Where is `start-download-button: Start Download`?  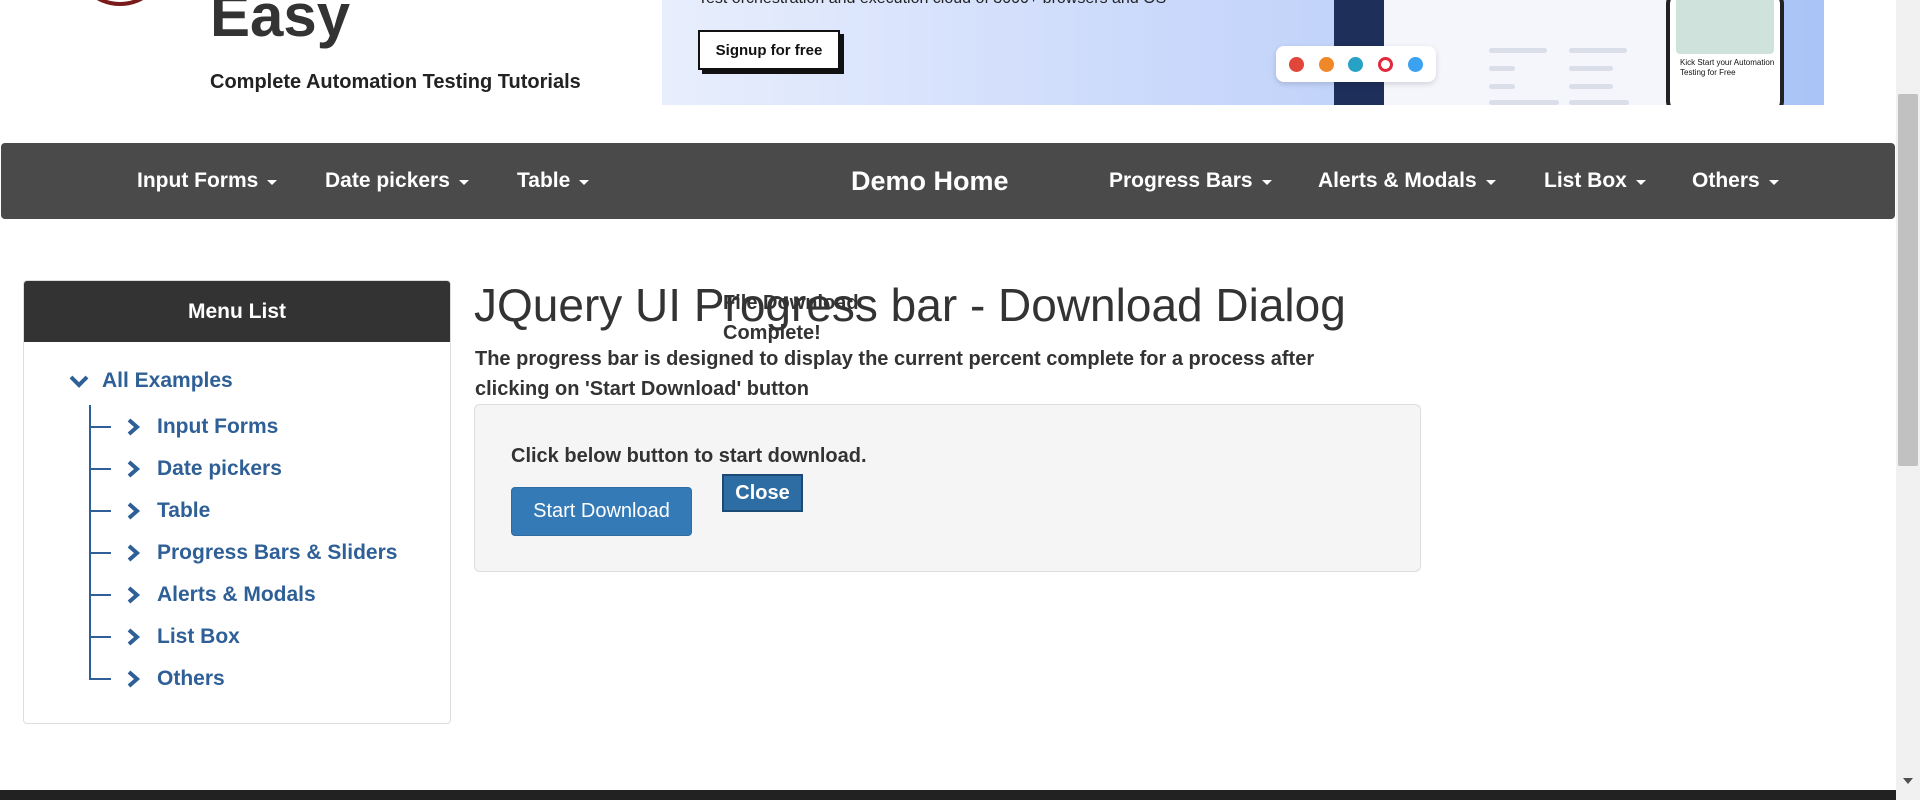
start-download-button: Start Download is located at coordinates (601, 511).